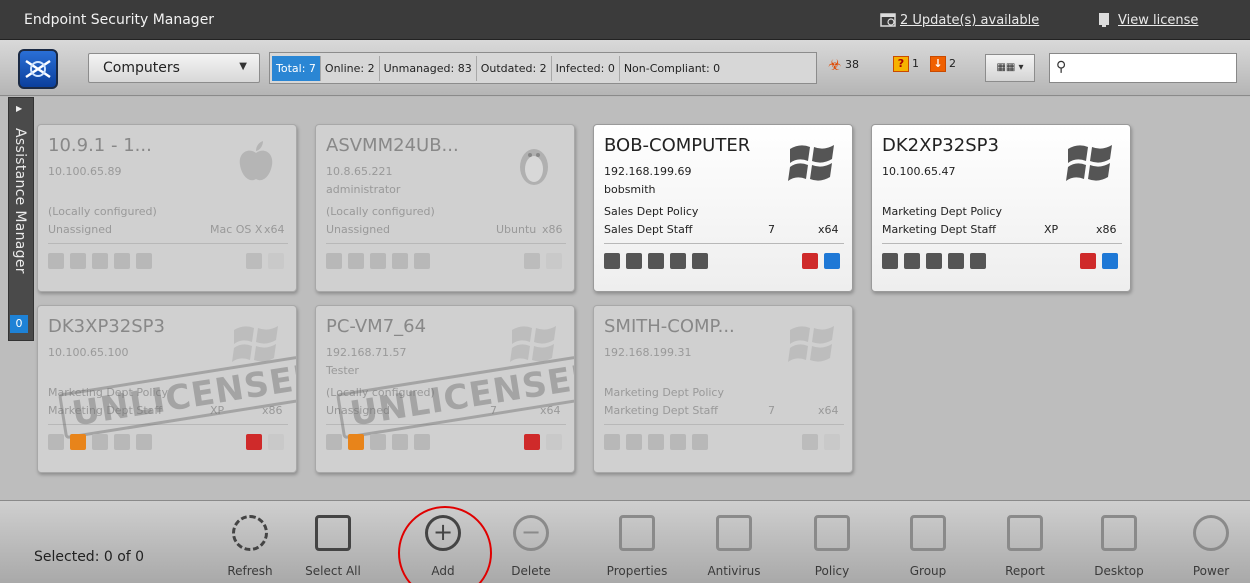  Describe the element at coordinates (38, 69) in the screenshot. I see `app-logo-icon` at that location.